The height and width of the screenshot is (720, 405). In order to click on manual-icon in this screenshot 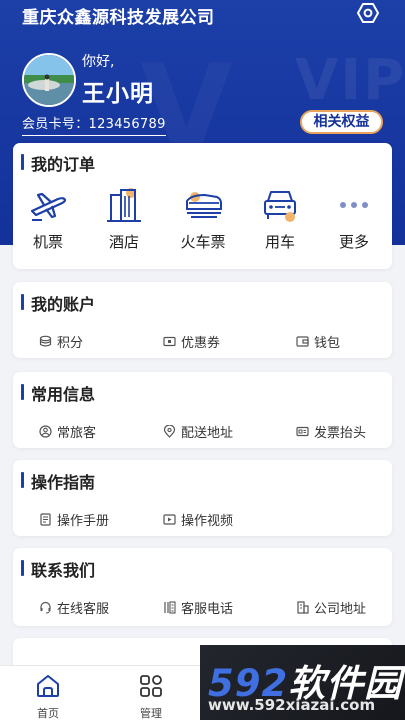, I will do `click(45, 519)`.